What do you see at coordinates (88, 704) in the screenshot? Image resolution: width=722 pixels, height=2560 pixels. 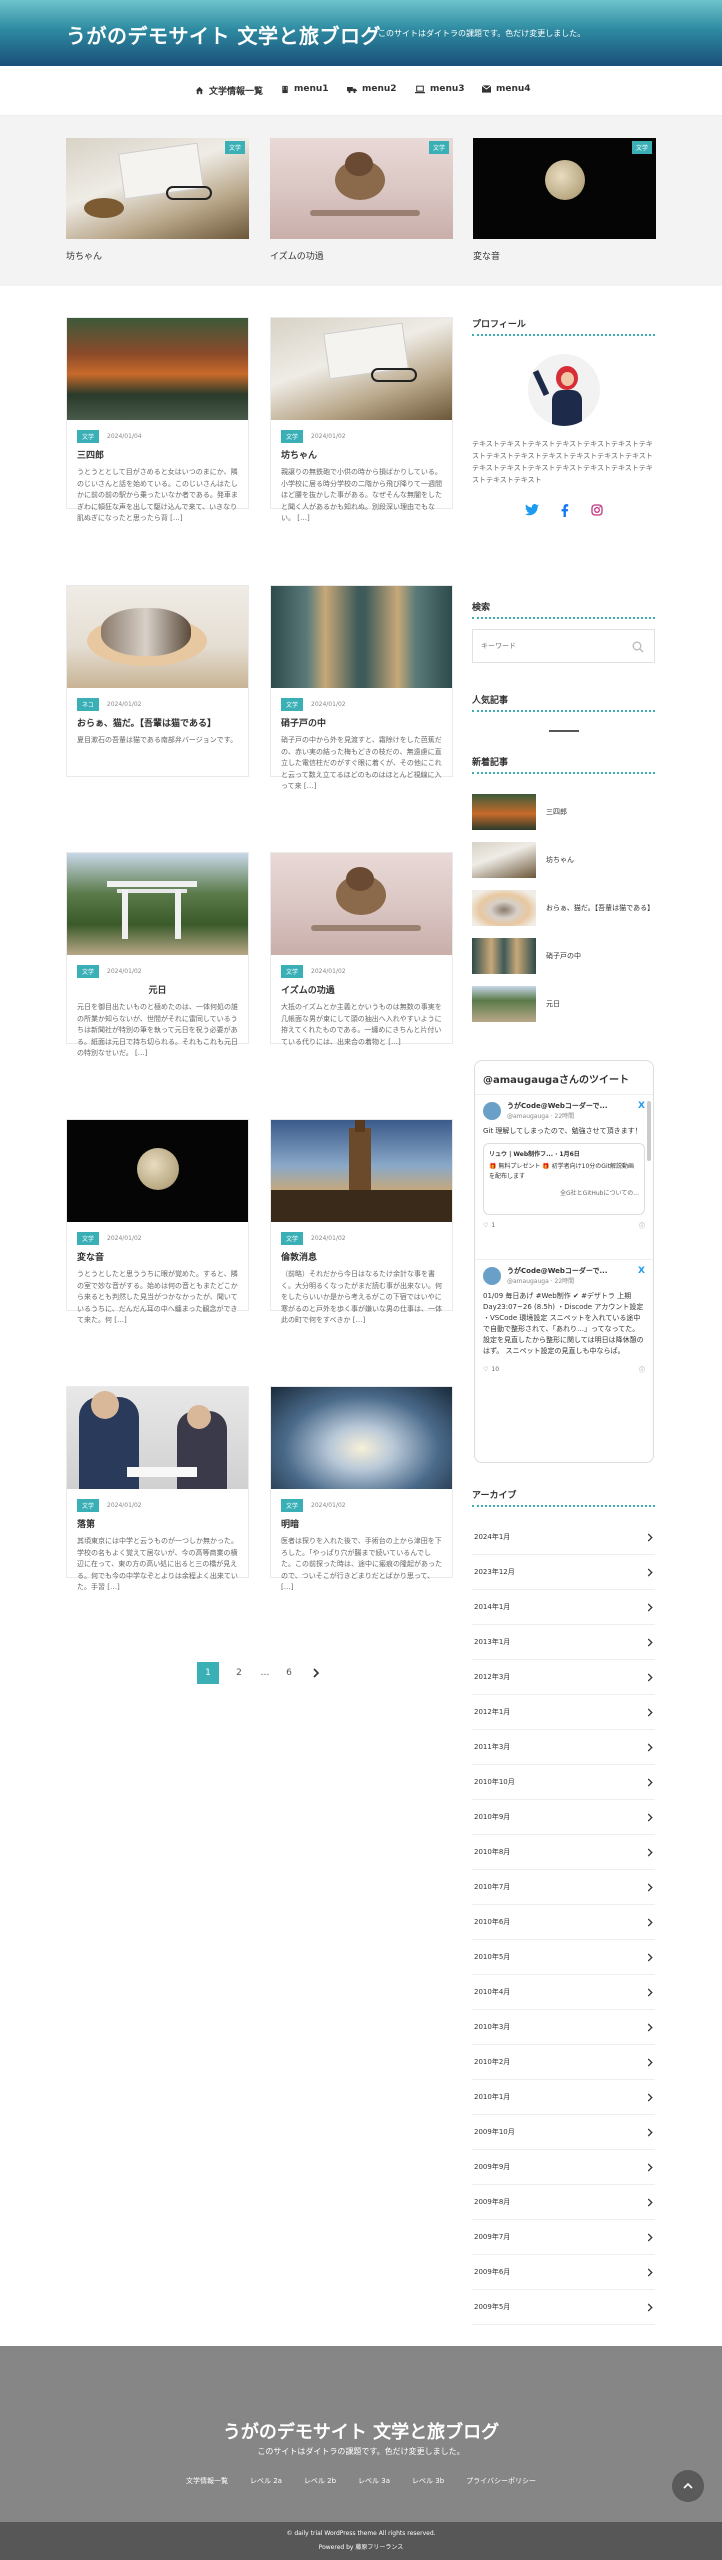 I see `category-badge: ネコ` at bounding box center [88, 704].